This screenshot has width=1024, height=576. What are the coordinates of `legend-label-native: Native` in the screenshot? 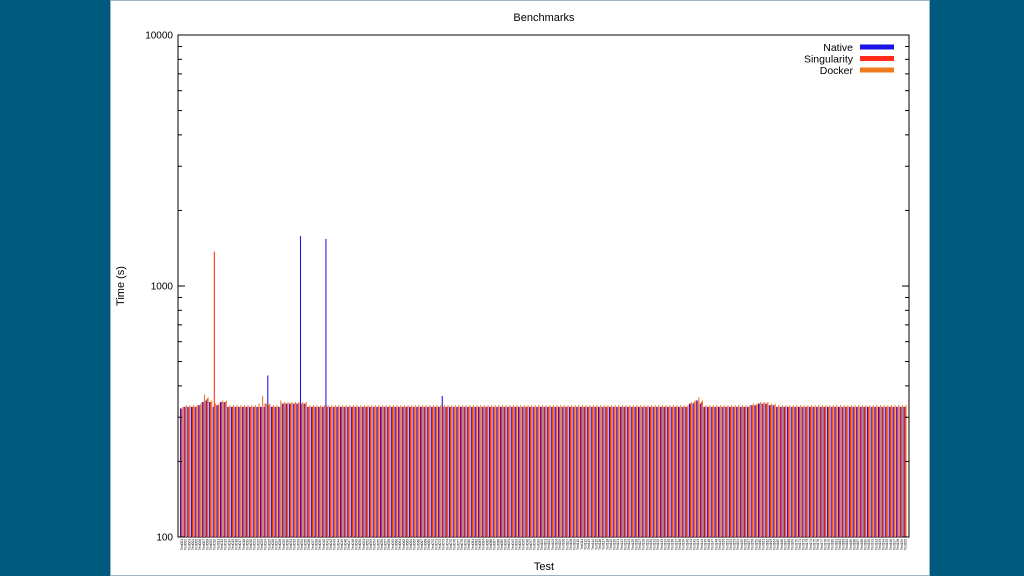 It's located at (838, 48).